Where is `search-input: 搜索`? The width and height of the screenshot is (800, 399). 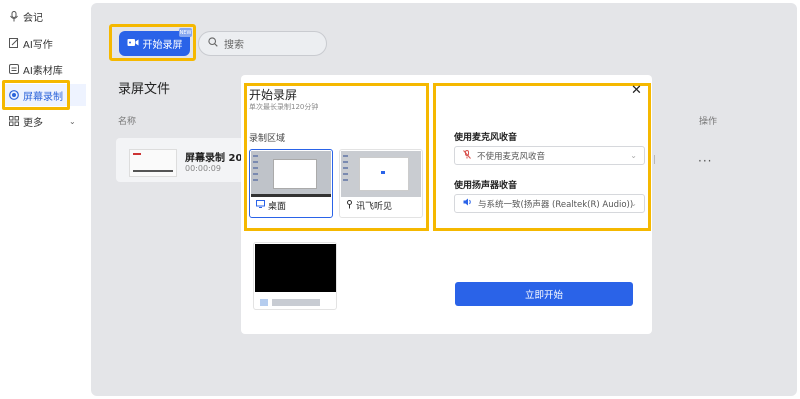 search-input: 搜索 is located at coordinates (262, 43).